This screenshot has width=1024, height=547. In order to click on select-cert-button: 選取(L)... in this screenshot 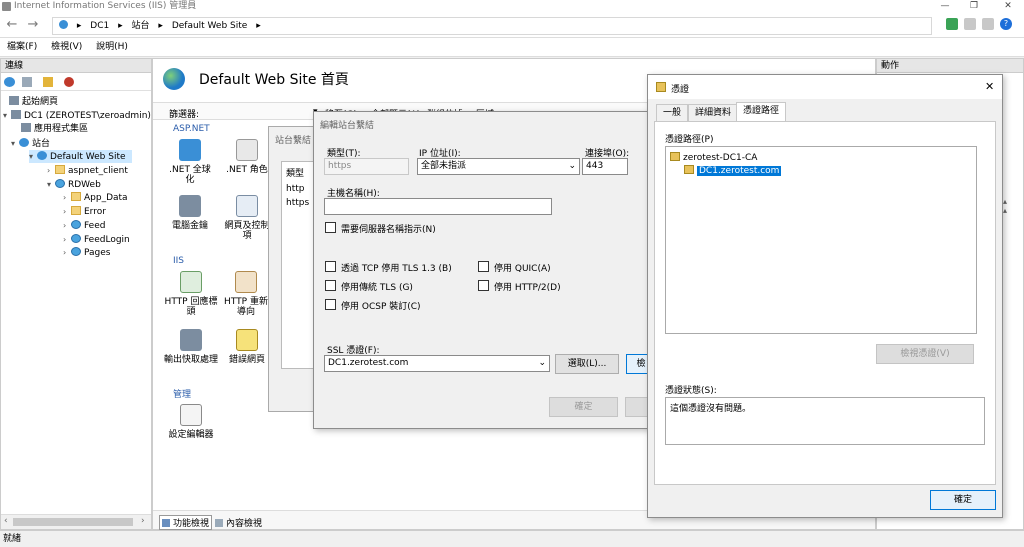, I will do `click(587, 364)`.